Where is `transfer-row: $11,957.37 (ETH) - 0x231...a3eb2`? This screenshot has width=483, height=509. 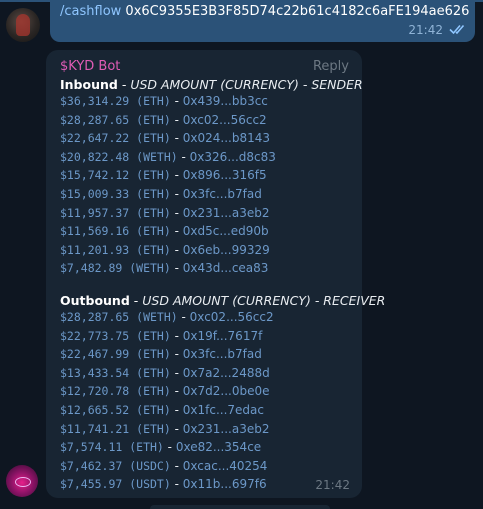 transfer-row: $11,957.37 (ETH) - 0x231...a3eb2 is located at coordinates (164, 215).